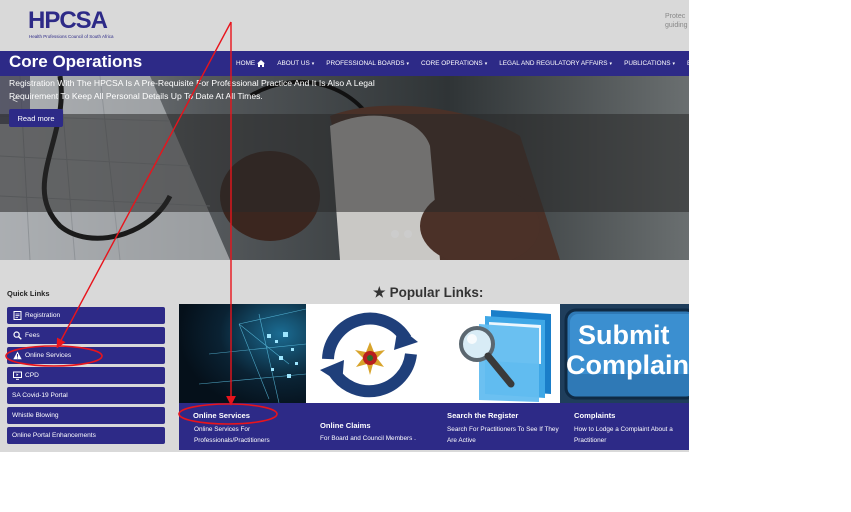 The height and width of the screenshot is (512, 851). What do you see at coordinates (86, 315) in the screenshot?
I see `quick-link-registration: Registration` at bounding box center [86, 315].